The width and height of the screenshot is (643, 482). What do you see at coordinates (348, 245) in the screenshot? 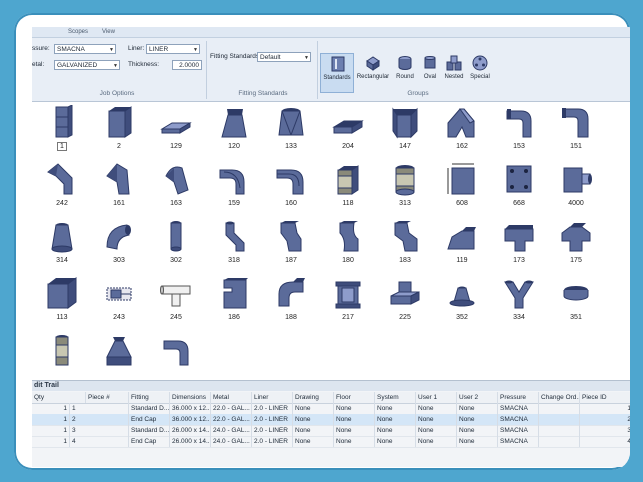
I see `fitting-tile: 180` at bounding box center [348, 245].